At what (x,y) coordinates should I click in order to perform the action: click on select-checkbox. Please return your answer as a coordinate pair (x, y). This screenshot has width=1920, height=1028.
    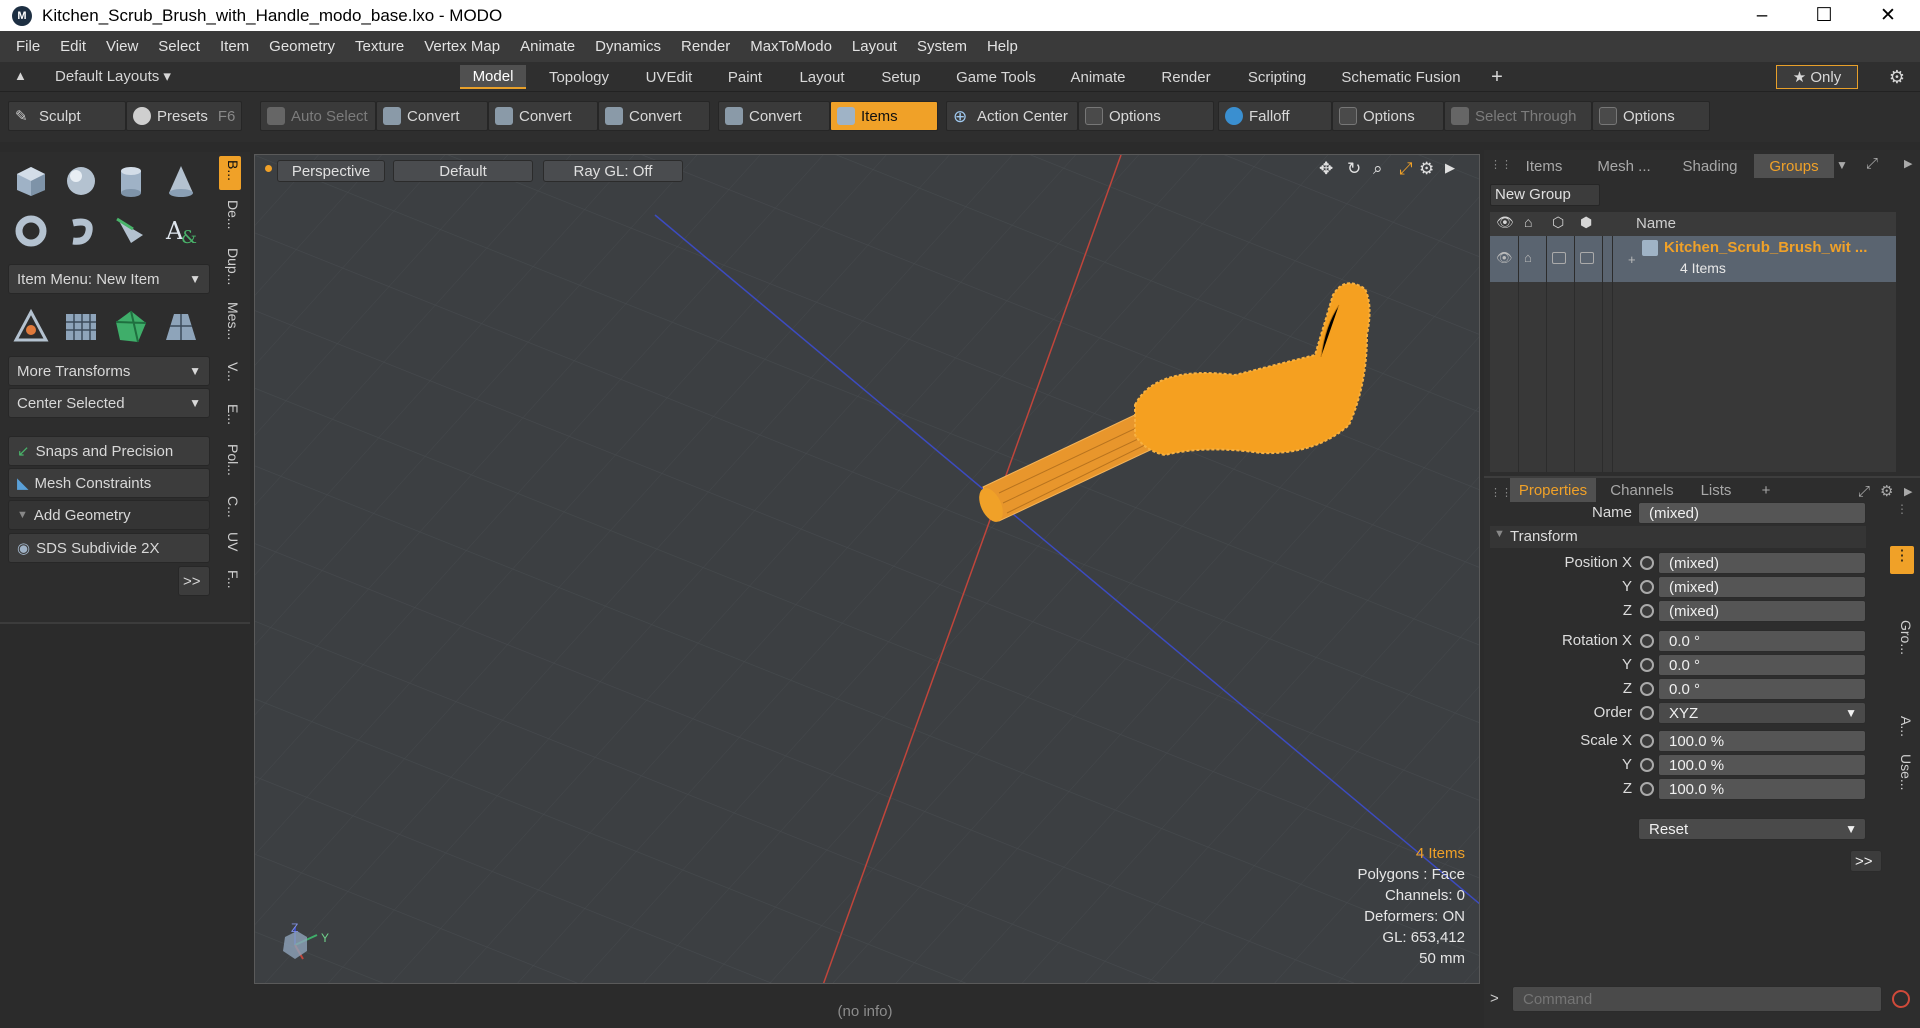
    Looking at the image, I should click on (1587, 258).